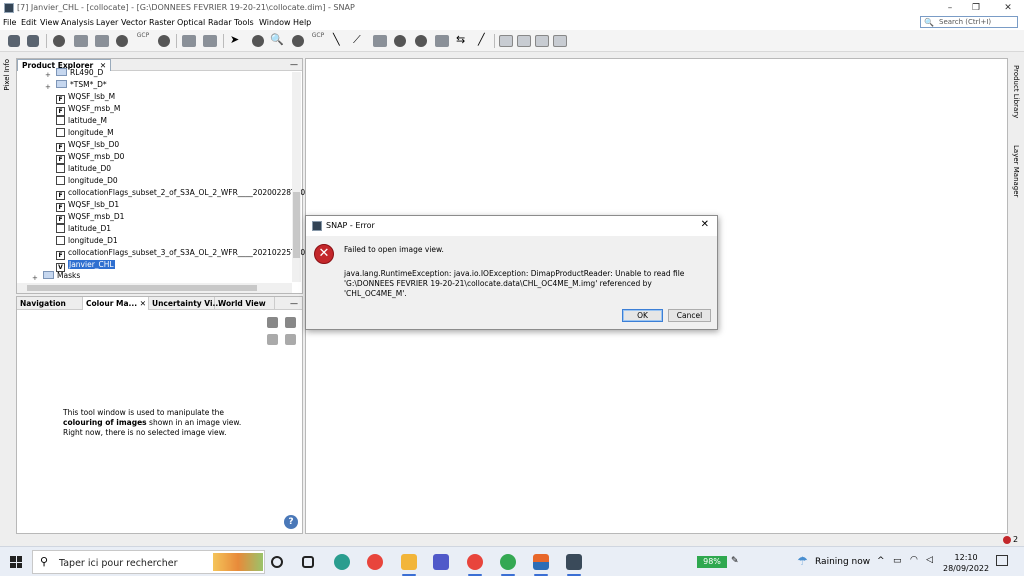 This screenshot has height=576, width=1024. What do you see at coordinates (735, 561) in the screenshot?
I see `pen-icon: ✎` at bounding box center [735, 561].